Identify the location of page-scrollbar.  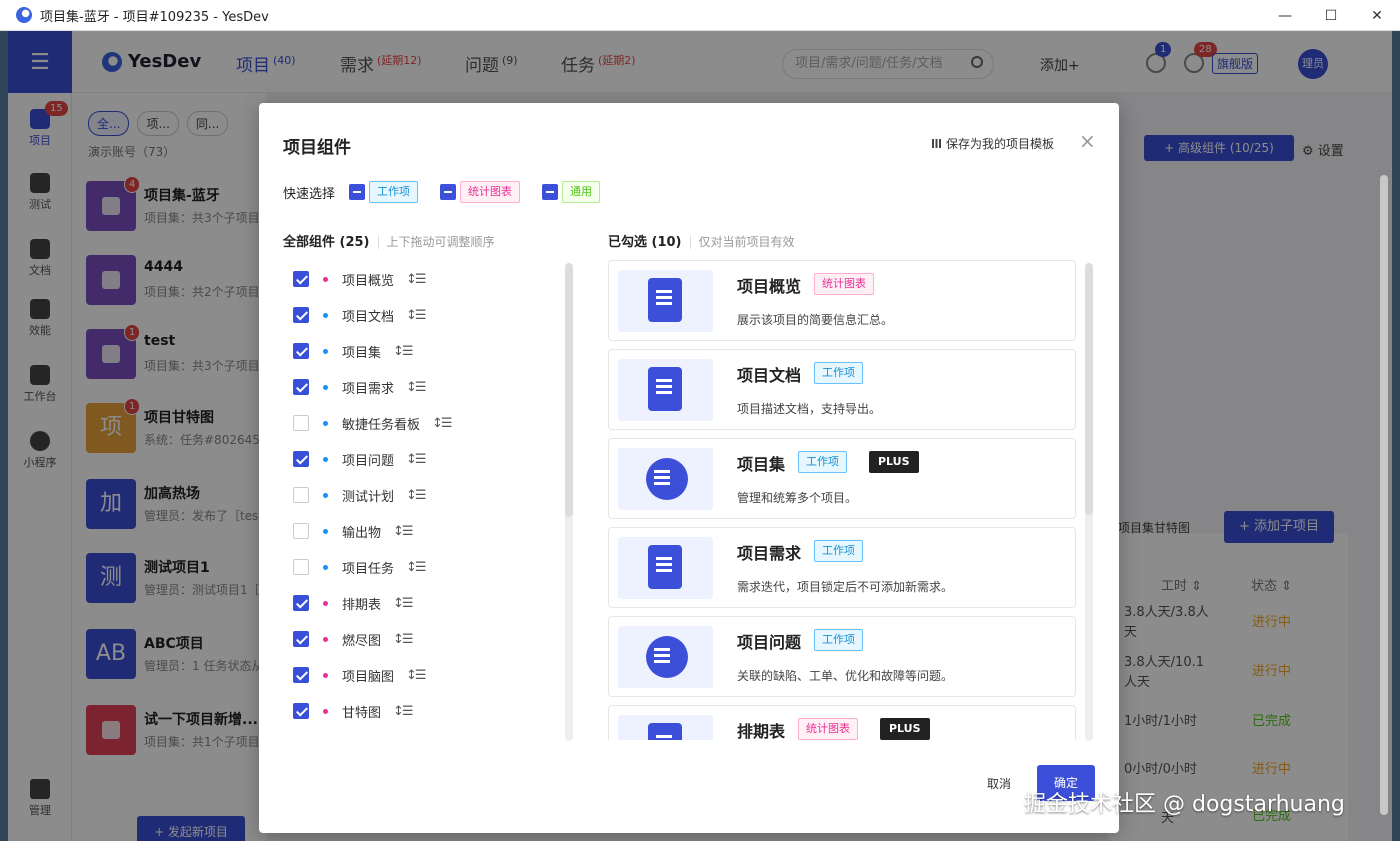
(1384, 495).